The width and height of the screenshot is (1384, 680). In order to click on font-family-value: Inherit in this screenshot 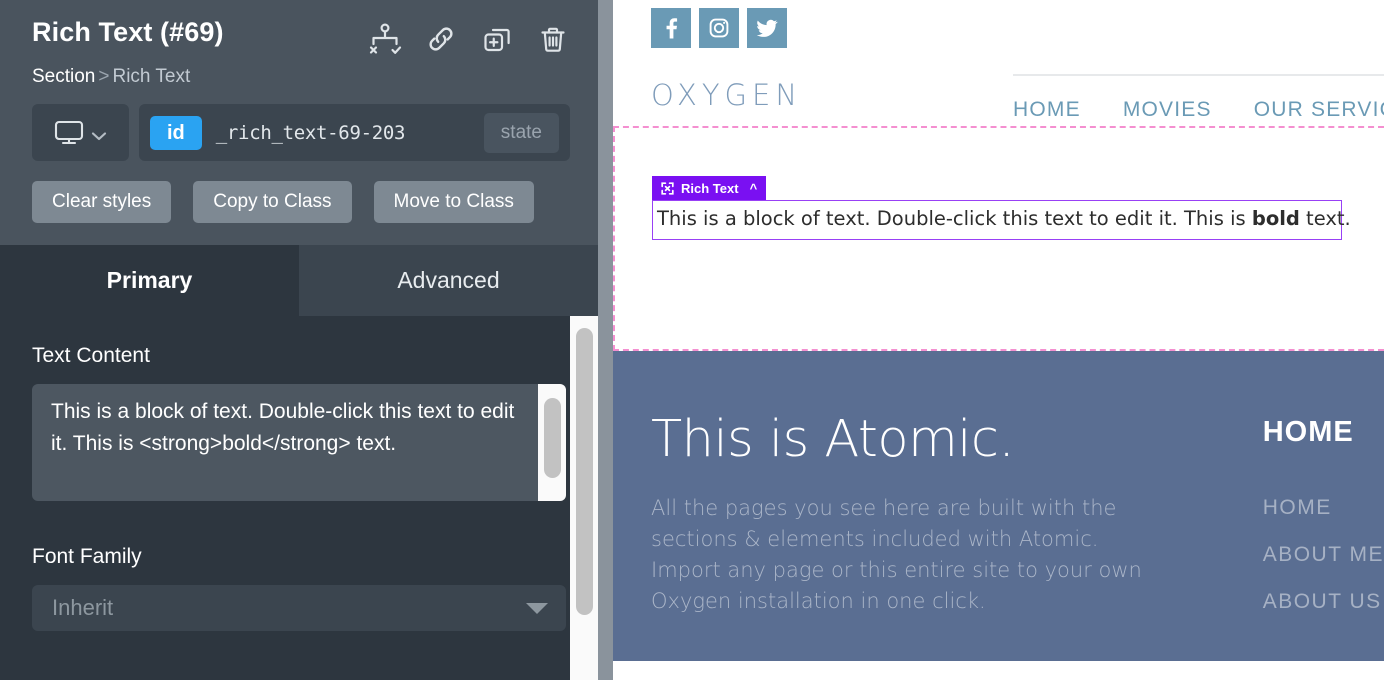, I will do `click(83, 607)`.